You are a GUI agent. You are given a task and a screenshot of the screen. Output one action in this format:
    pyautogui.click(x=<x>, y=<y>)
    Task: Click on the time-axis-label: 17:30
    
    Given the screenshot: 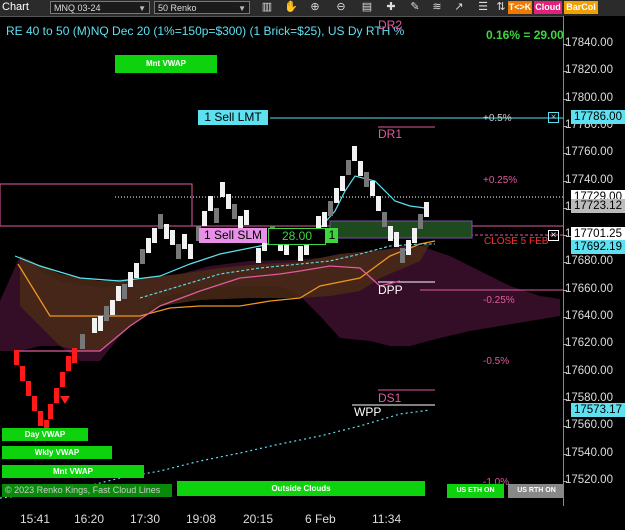 What is the action you would take?
    pyautogui.click(x=145, y=519)
    